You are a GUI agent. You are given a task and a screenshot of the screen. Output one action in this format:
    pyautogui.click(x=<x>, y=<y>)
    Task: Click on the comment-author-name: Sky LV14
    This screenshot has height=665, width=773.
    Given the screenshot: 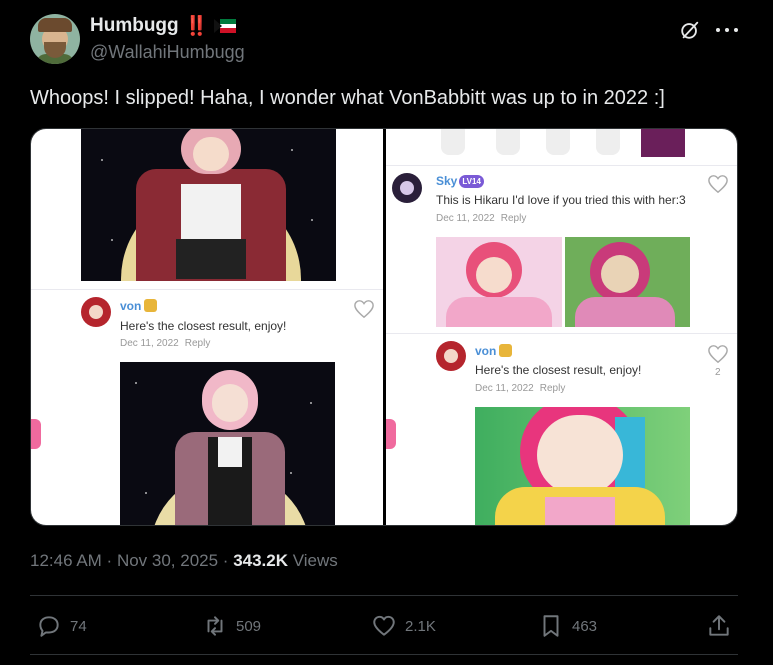 What is the action you would take?
    pyautogui.click(x=460, y=181)
    